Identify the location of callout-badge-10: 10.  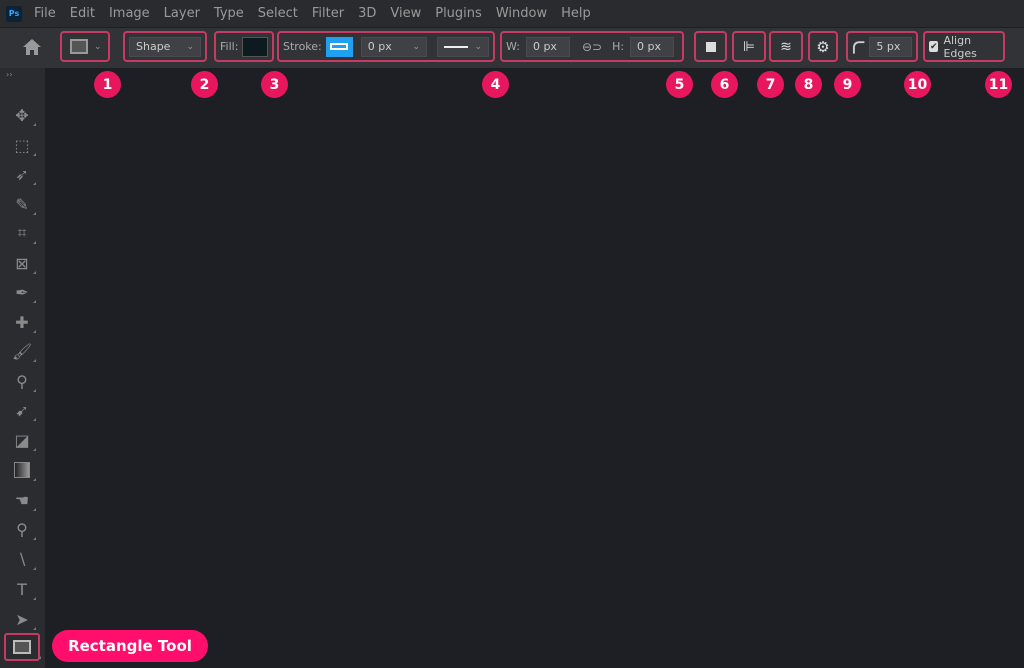
(917, 84).